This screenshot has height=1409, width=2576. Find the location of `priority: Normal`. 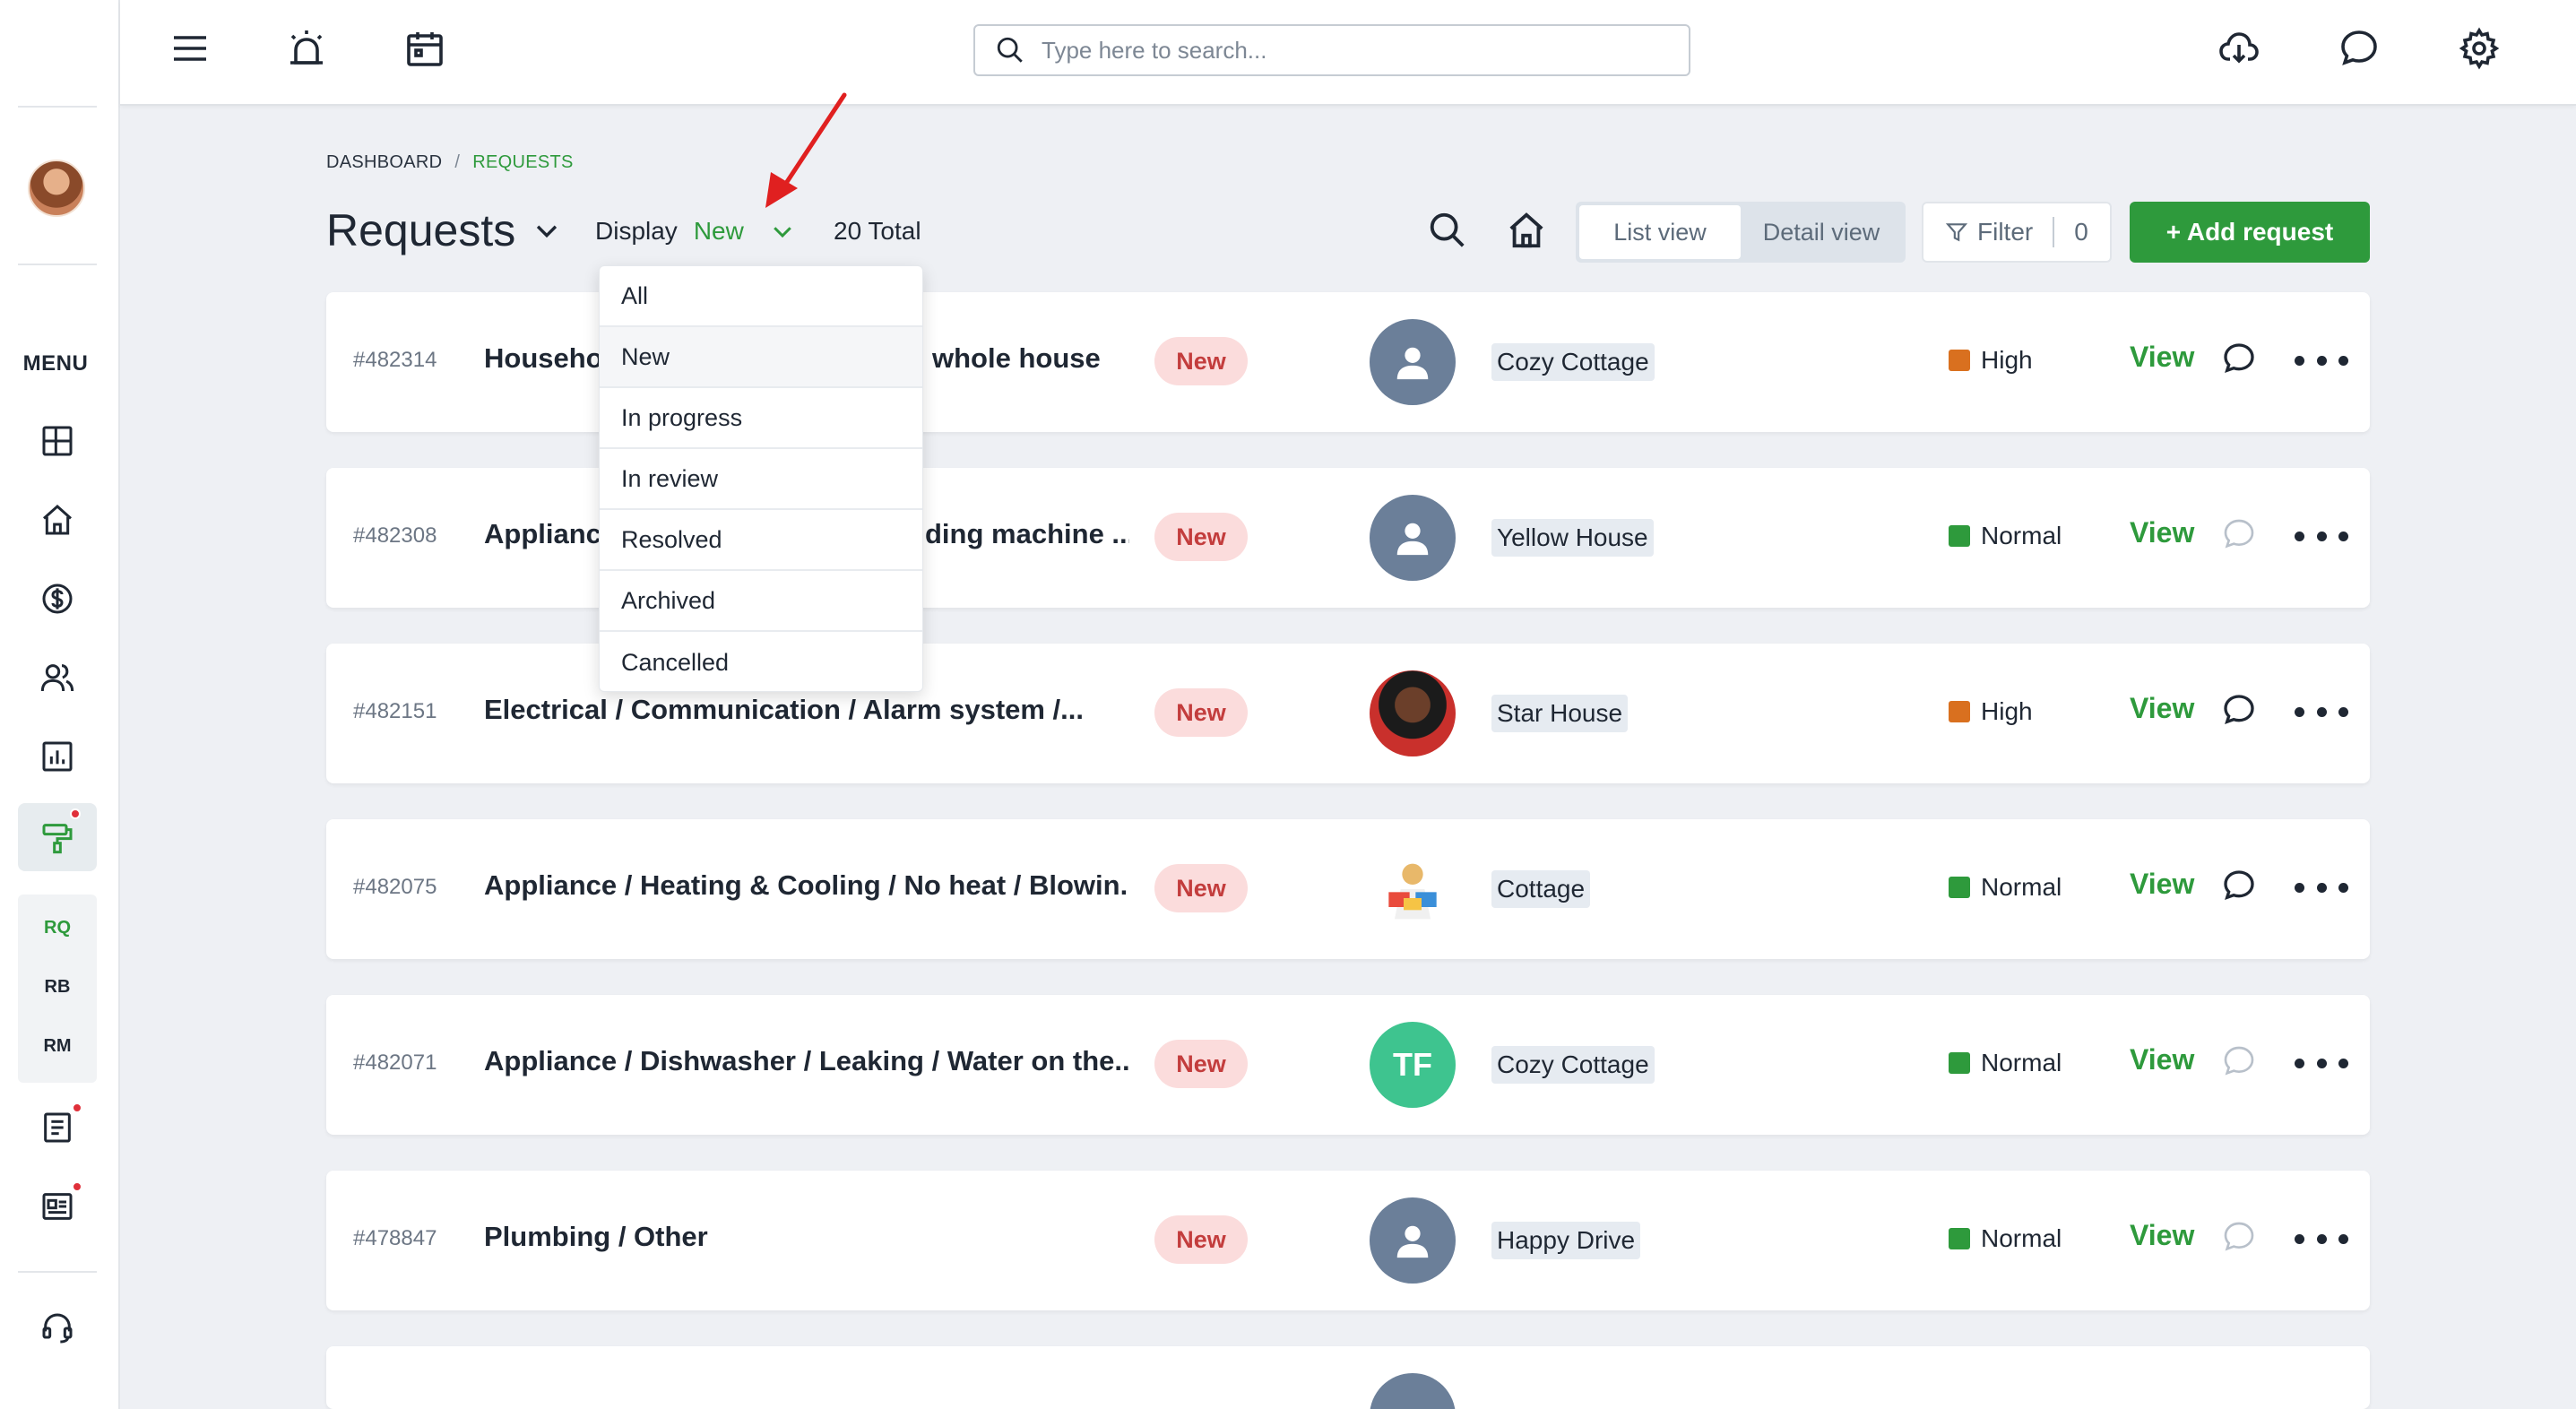

priority: Normal is located at coordinates (2005, 1238).